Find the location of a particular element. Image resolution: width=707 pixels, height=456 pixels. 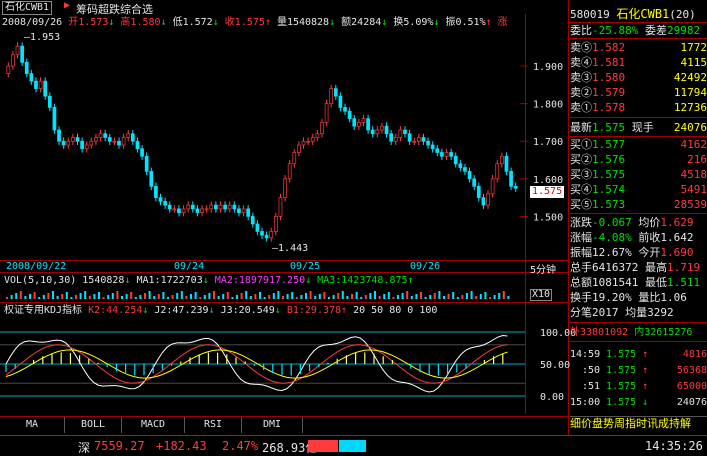

j2-value: J2:47.239 is located at coordinates (181, 310).